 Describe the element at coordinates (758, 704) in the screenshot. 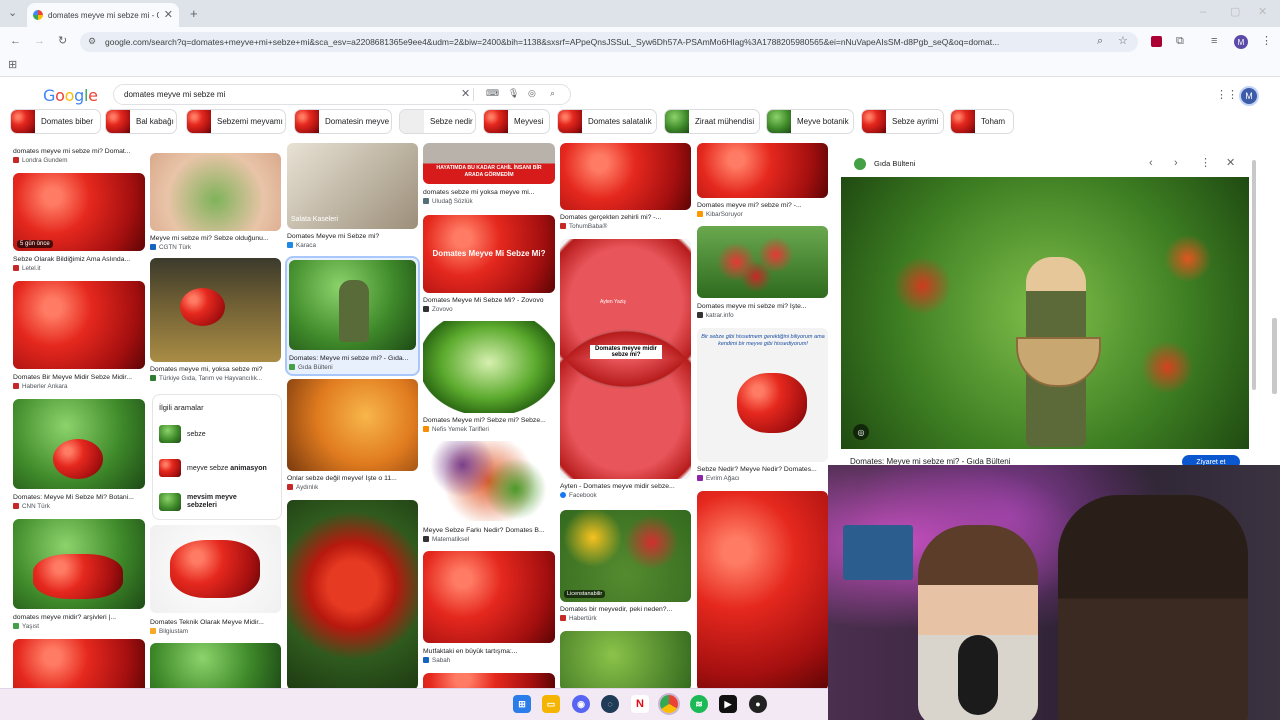

I see `obs-icon: ●` at that location.